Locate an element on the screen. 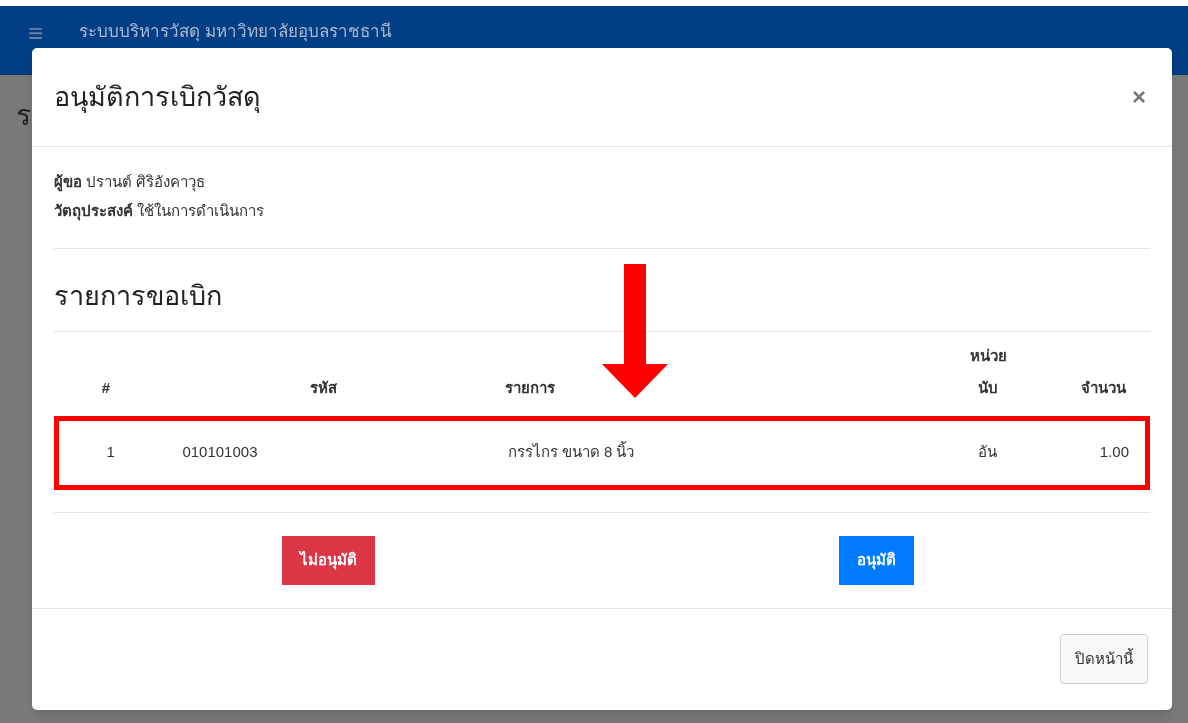 This screenshot has height=723, width=1188. detail-line: ผู้ขอ ปรานต์ ศิริอังคาวุธ is located at coordinates (130, 183).